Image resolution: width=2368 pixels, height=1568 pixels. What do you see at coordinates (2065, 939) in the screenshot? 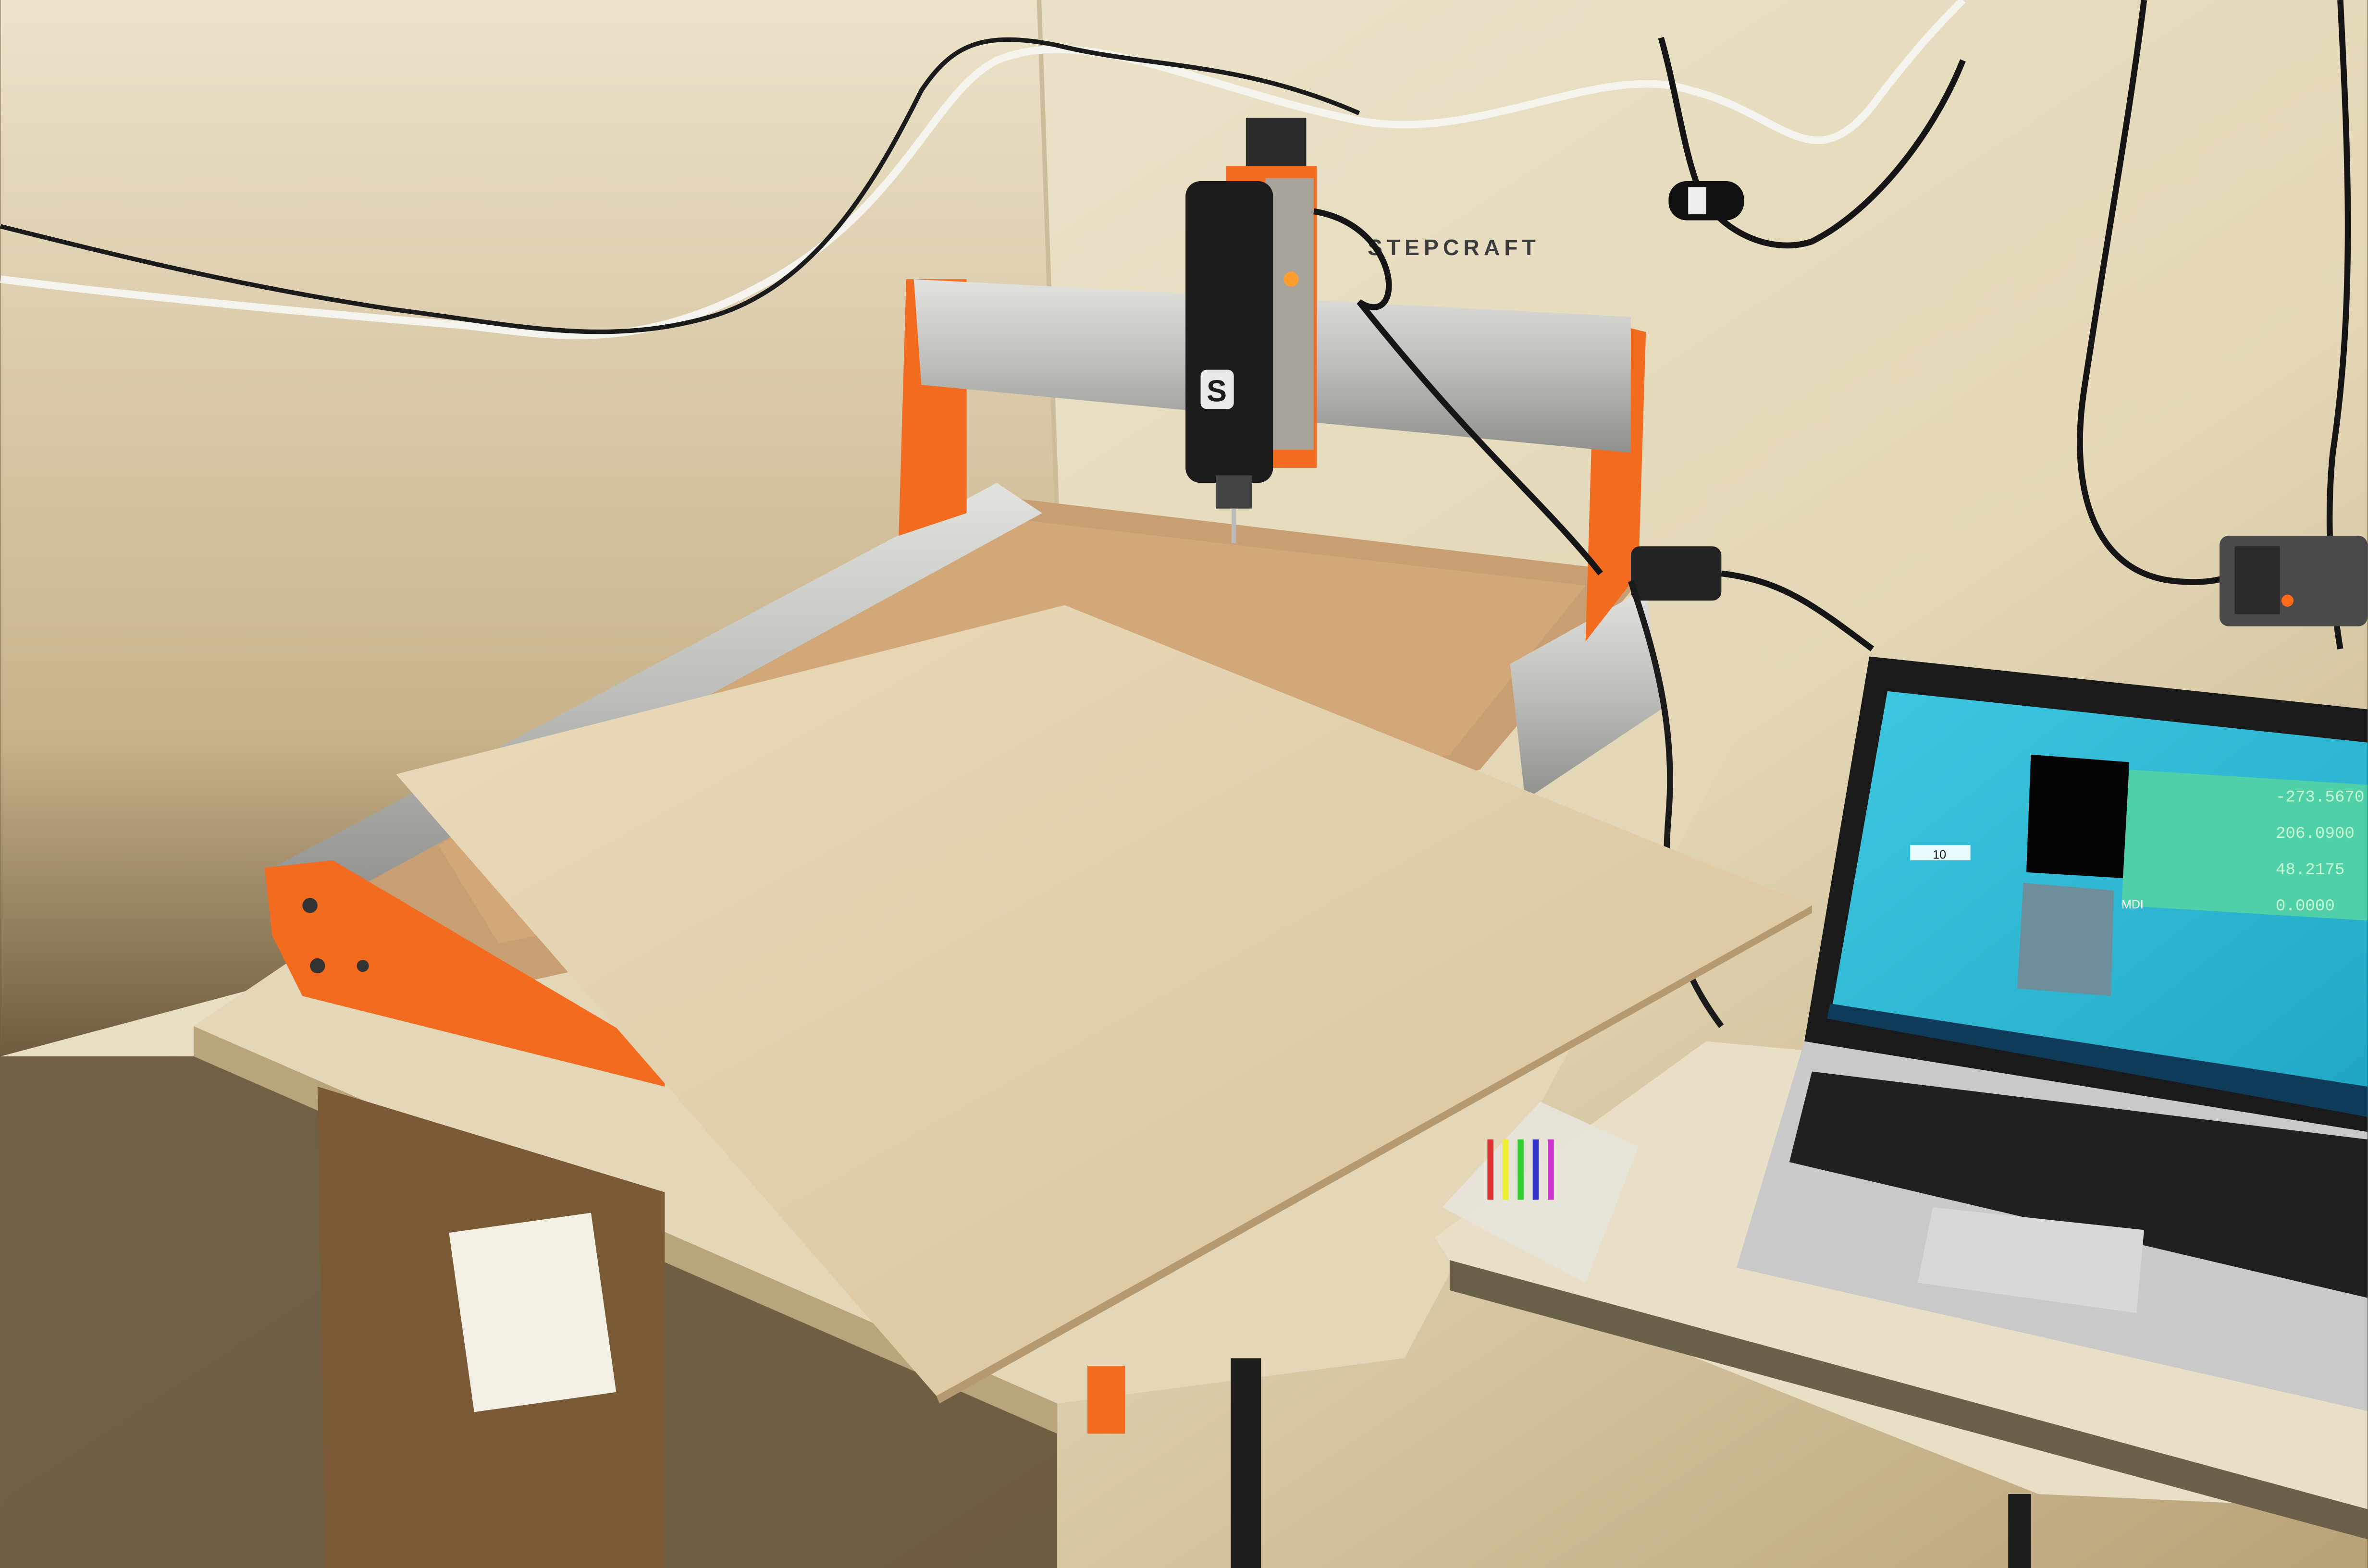
I see `screen-panel` at bounding box center [2065, 939].